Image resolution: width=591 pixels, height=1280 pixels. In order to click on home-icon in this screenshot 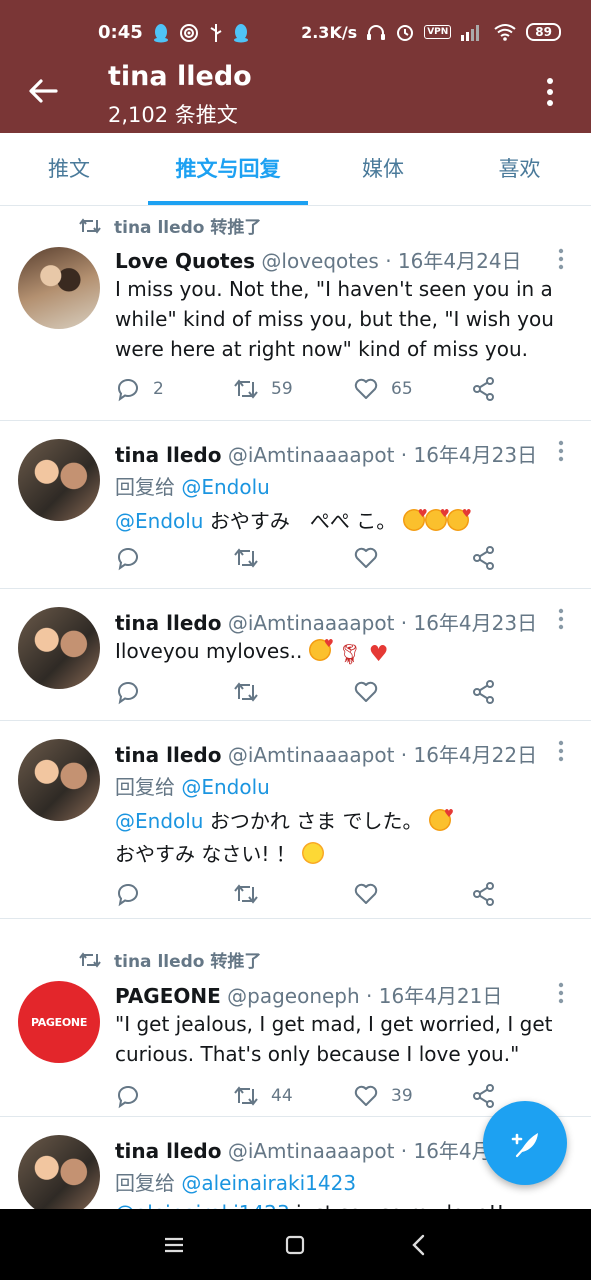, I will do `click(295, 1245)`.